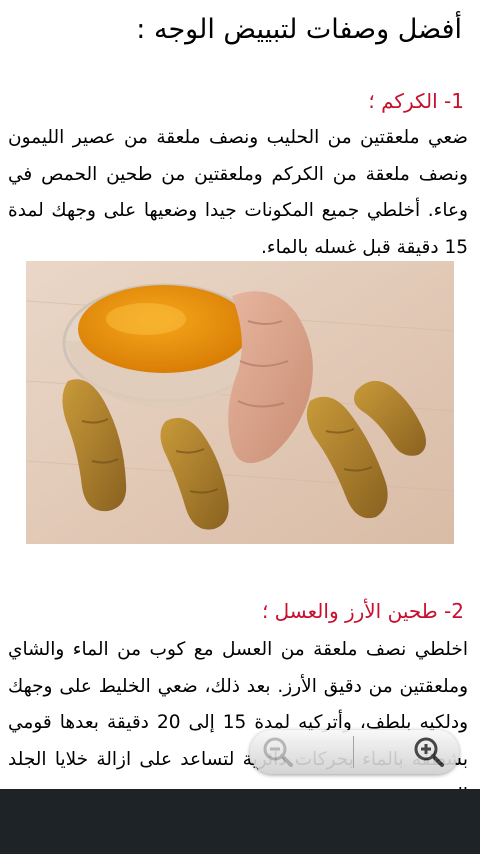 Image resolution: width=480 pixels, height=854 pixels. What do you see at coordinates (416, 101) in the screenshot?
I see `recipe-1-heading: 1- الكركم ؛` at bounding box center [416, 101].